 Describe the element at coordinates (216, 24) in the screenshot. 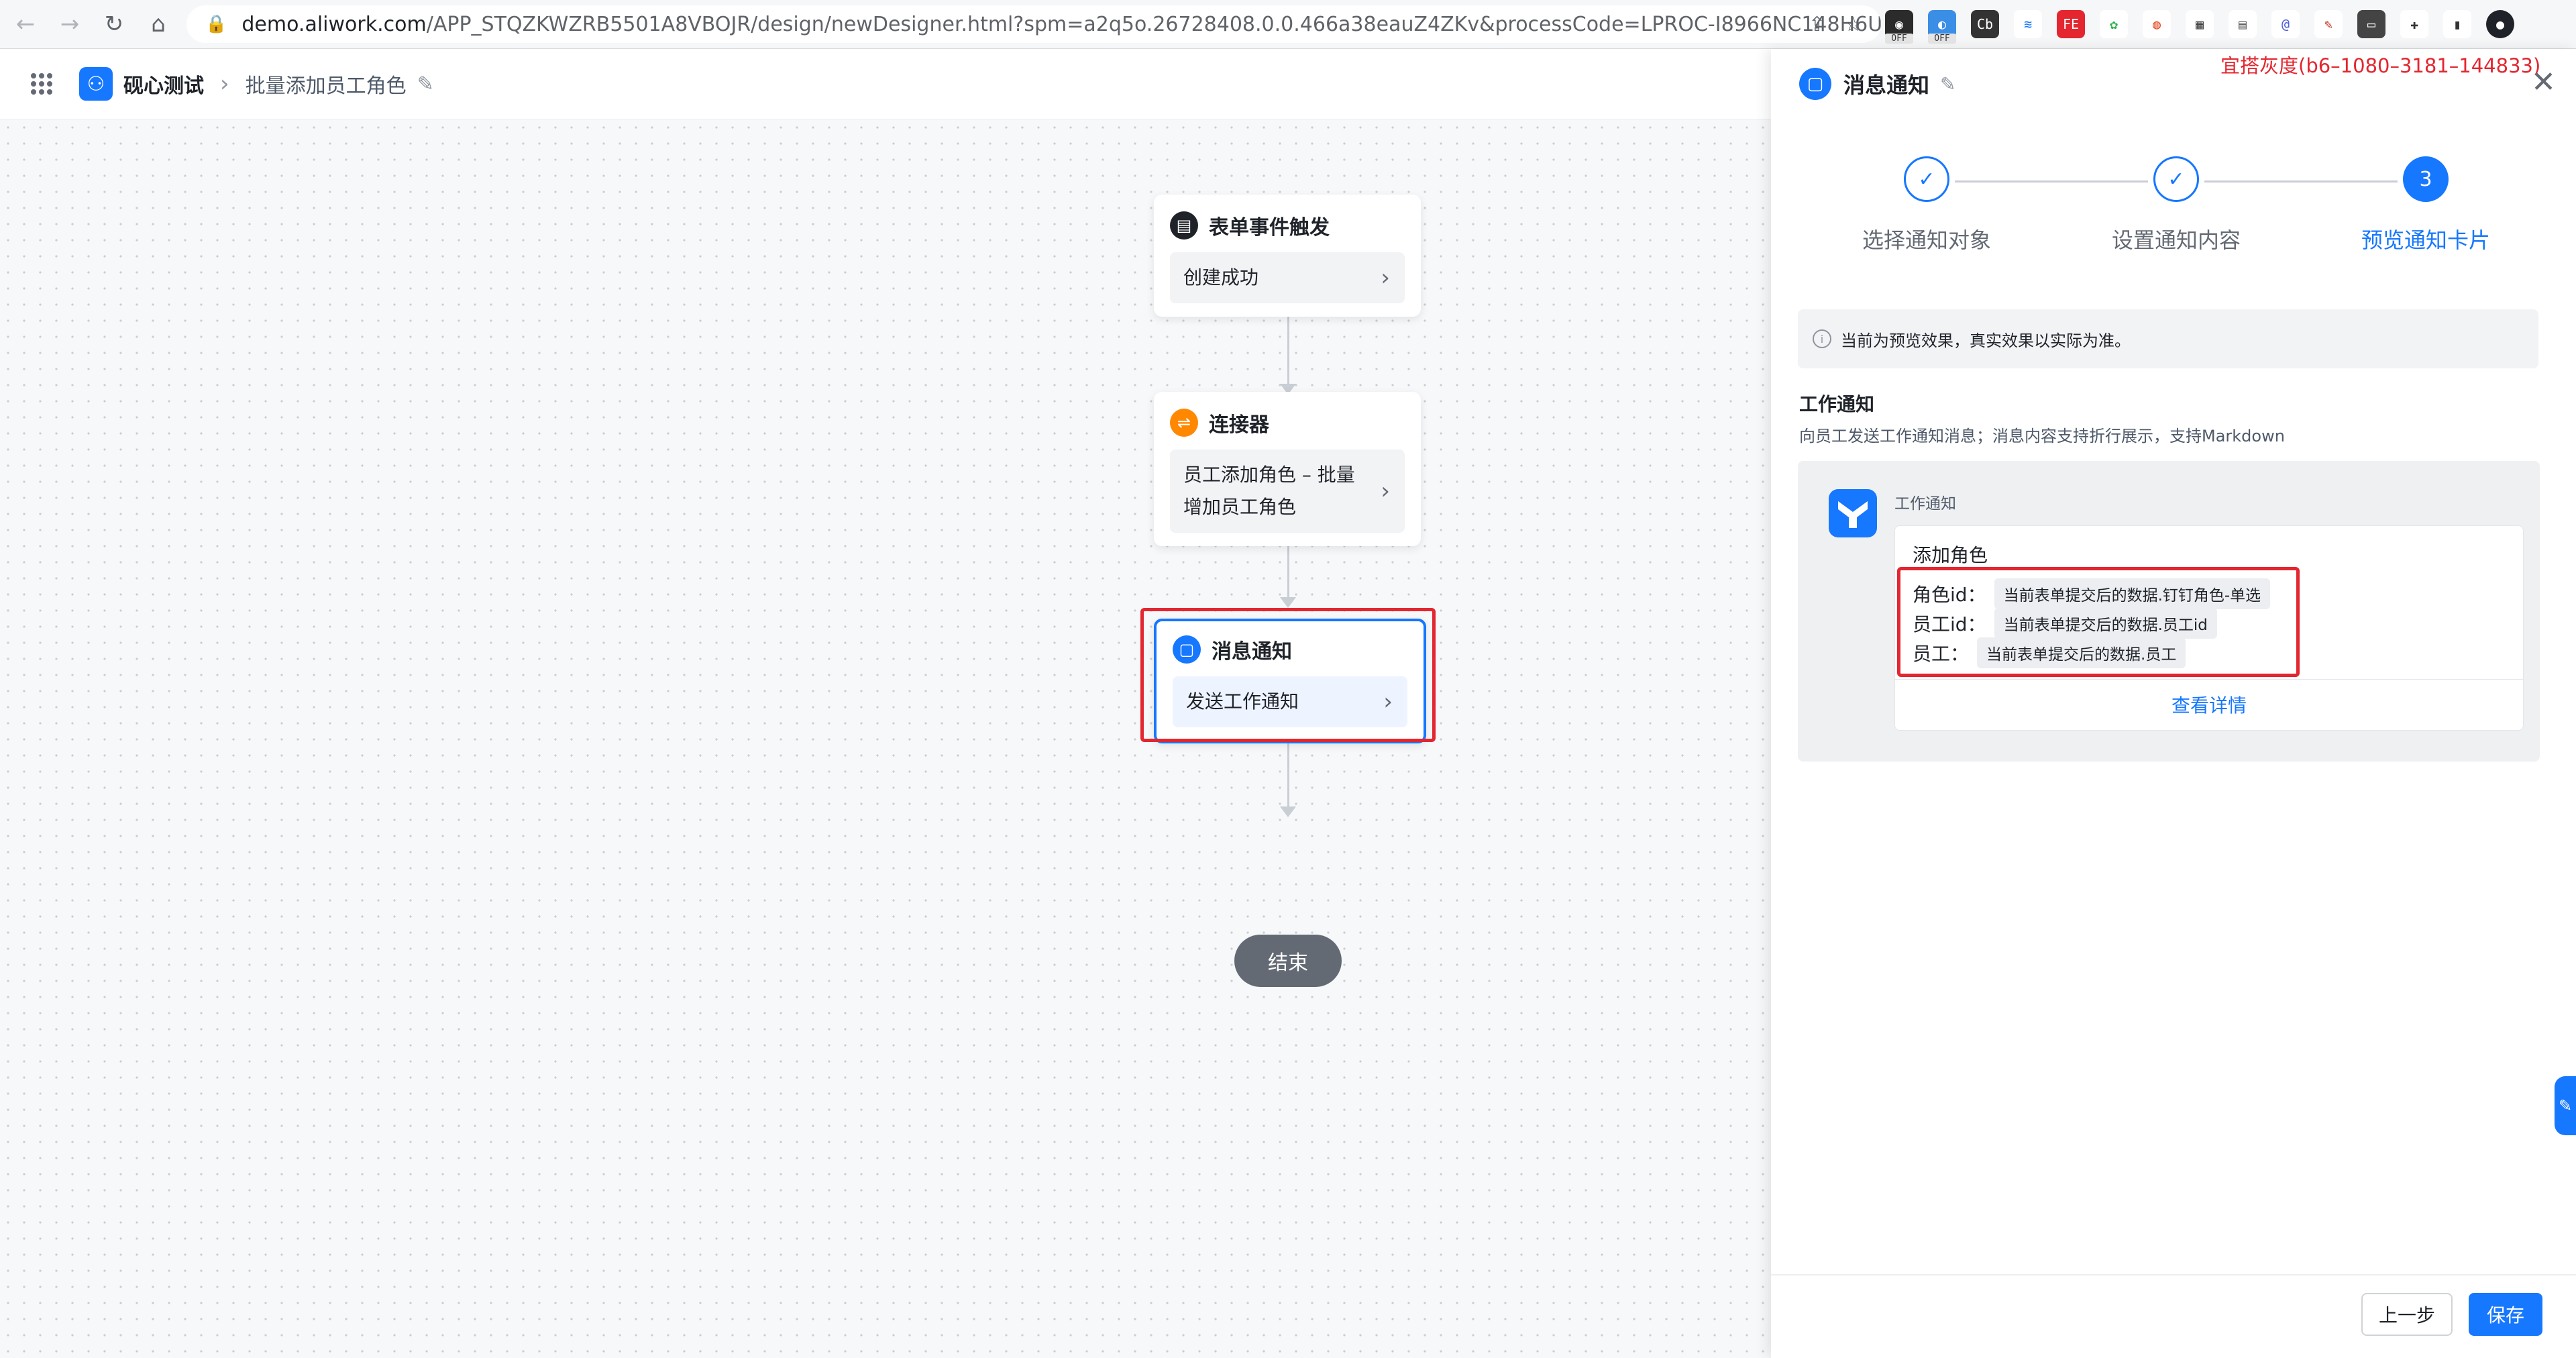

I see `lock-icon: 🔒` at that location.